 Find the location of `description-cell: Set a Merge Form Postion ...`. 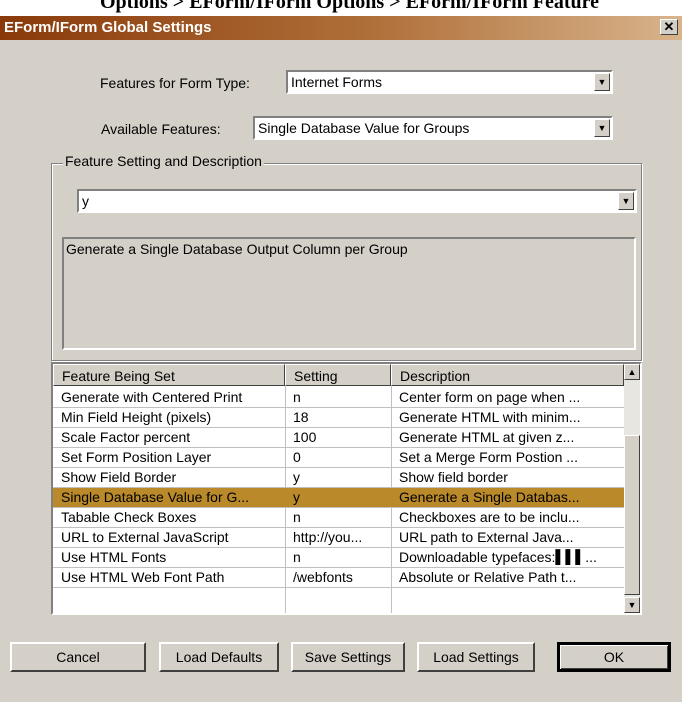

description-cell: Set a Merge Form Postion ... is located at coordinates (488, 457).